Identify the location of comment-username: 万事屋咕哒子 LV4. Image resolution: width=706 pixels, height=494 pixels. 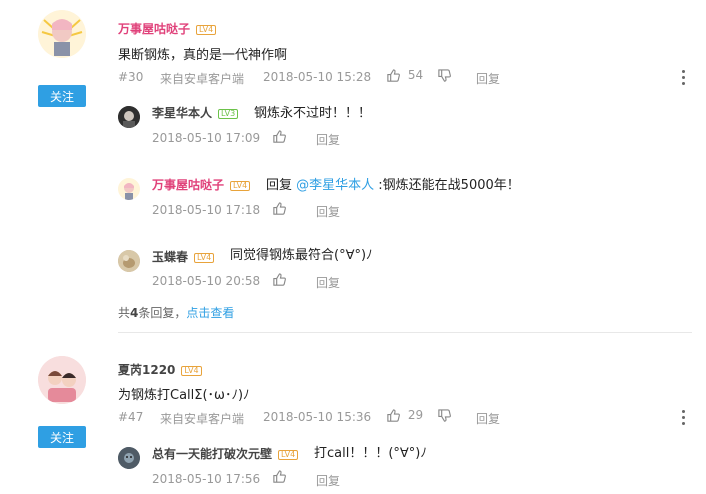
(167, 28).